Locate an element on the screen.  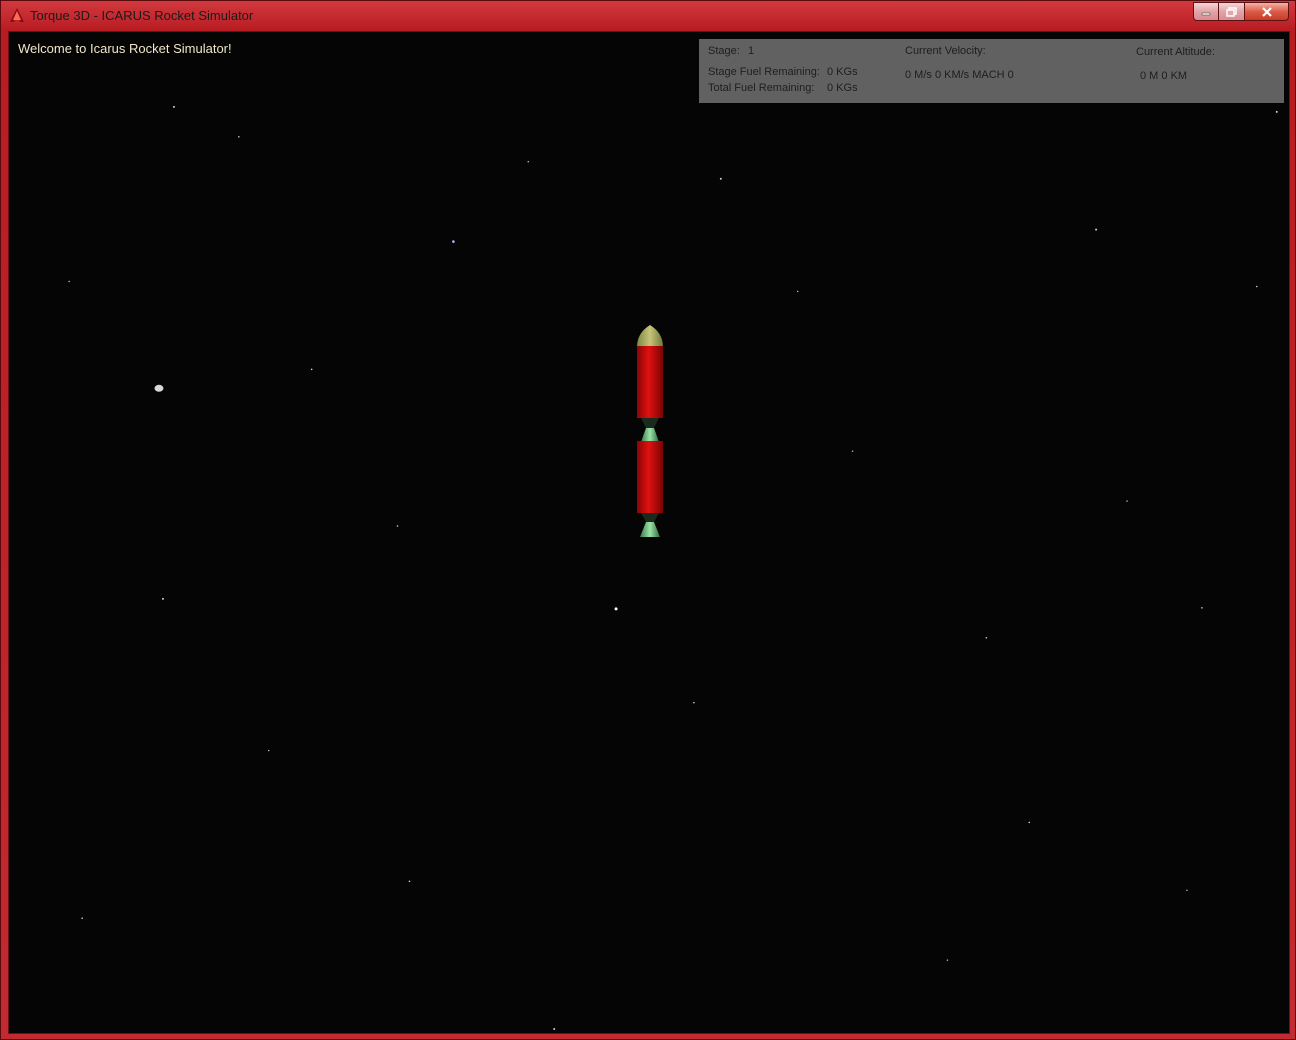
close-button is located at coordinates (1267, 11).